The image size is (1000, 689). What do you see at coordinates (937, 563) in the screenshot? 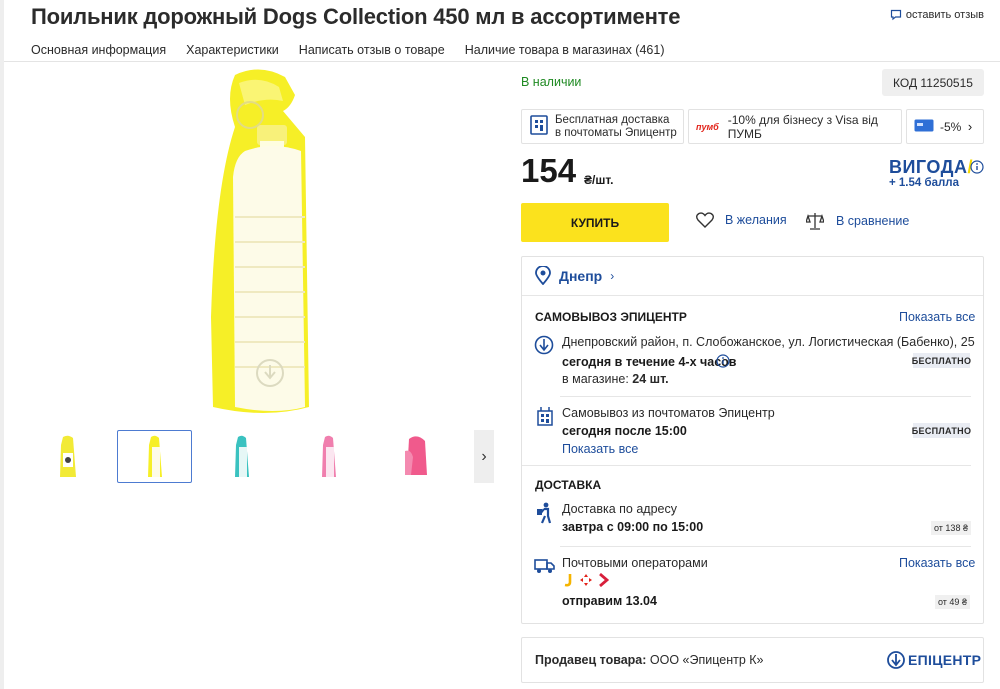
I see `post-show-all-link: Показать все` at bounding box center [937, 563].